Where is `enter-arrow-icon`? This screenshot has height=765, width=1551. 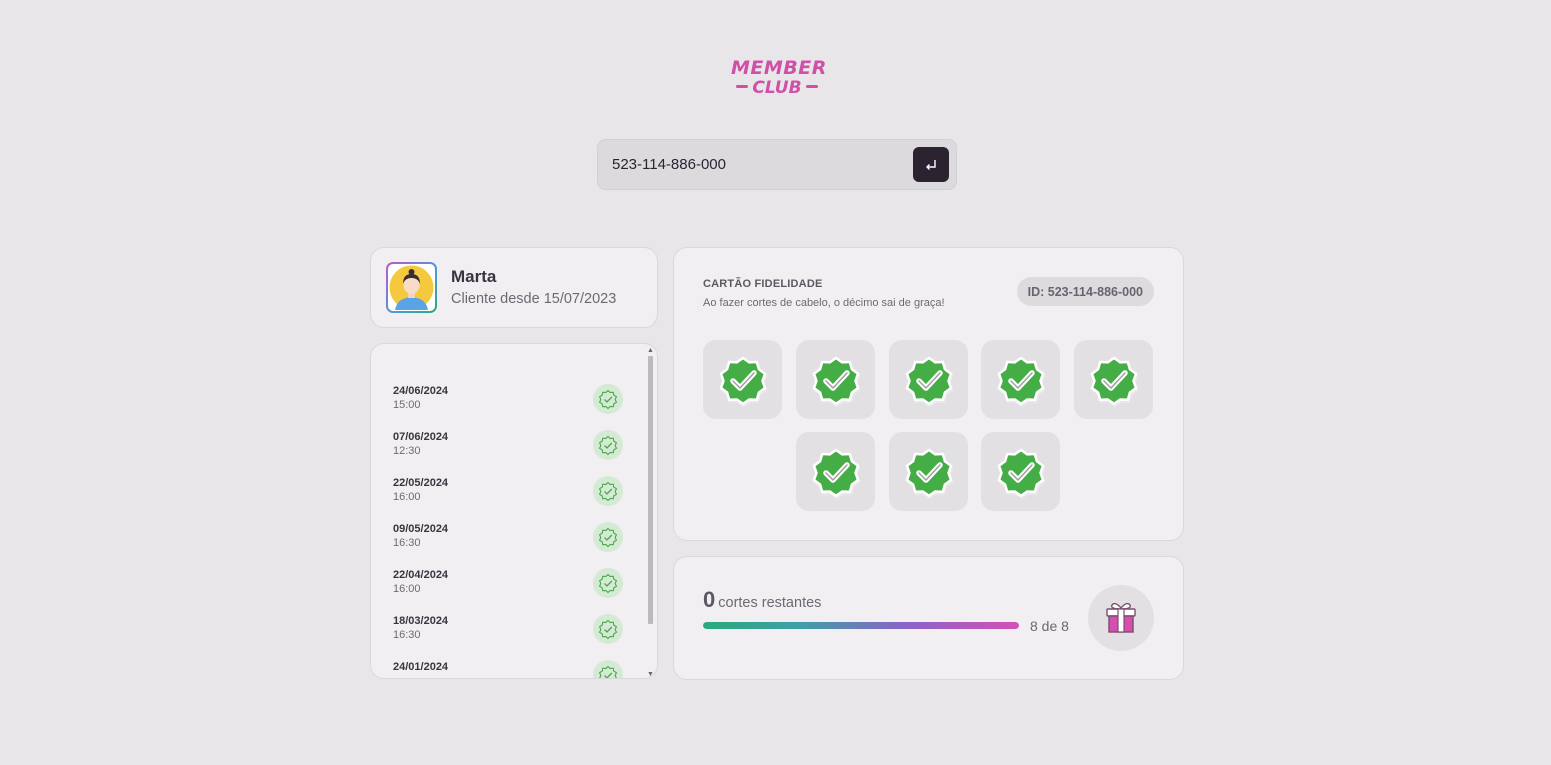 enter-arrow-icon is located at coordinates (931, 164).